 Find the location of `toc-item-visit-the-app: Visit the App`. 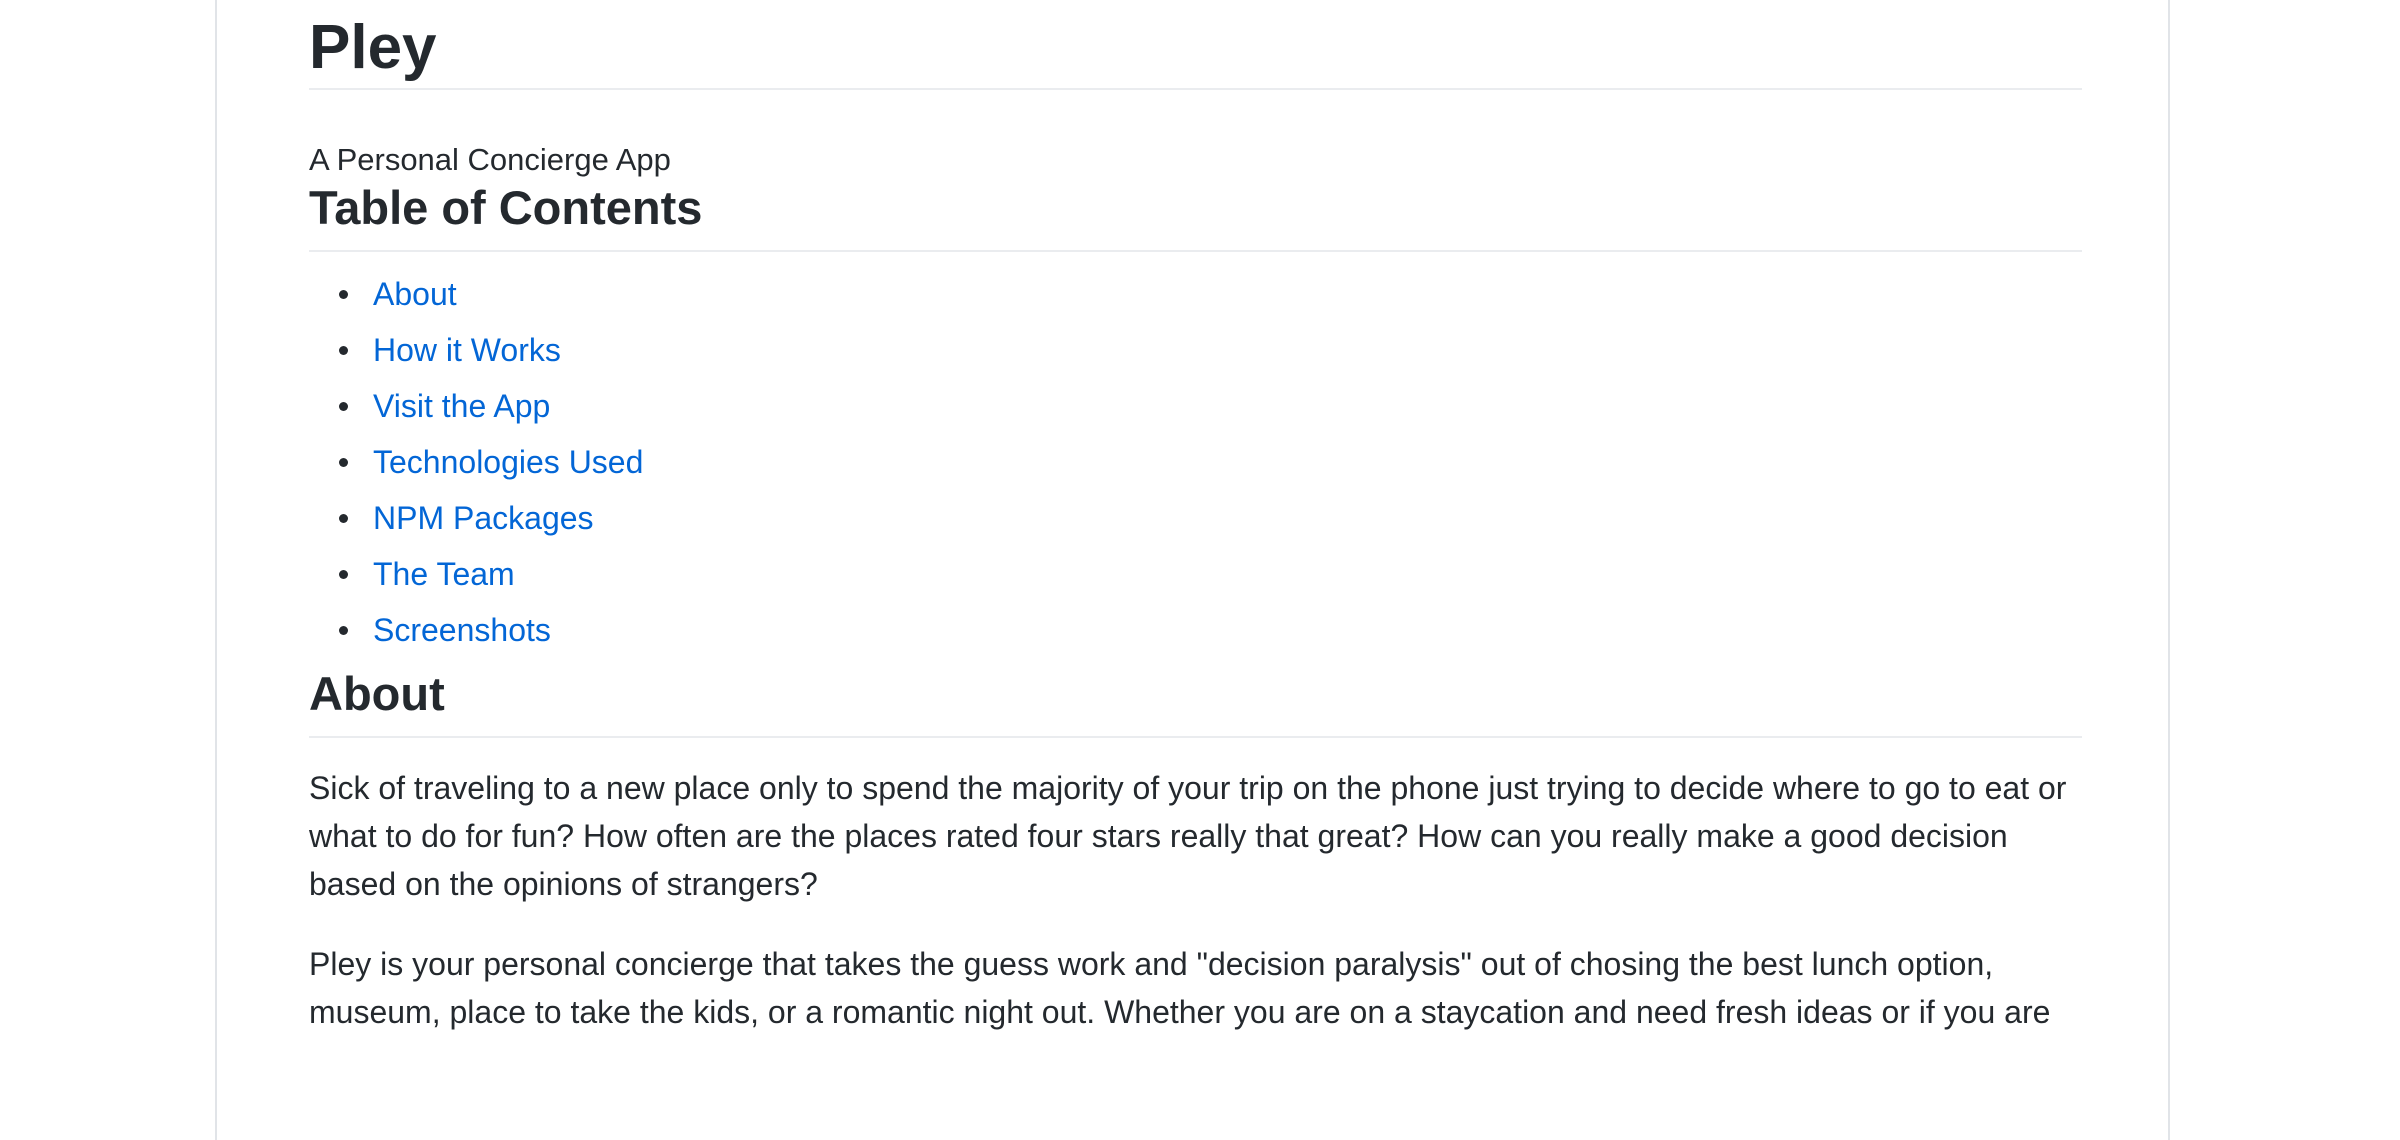

toc-item-visit-the-app: Visit the App is located at coordinates (1210, 406).